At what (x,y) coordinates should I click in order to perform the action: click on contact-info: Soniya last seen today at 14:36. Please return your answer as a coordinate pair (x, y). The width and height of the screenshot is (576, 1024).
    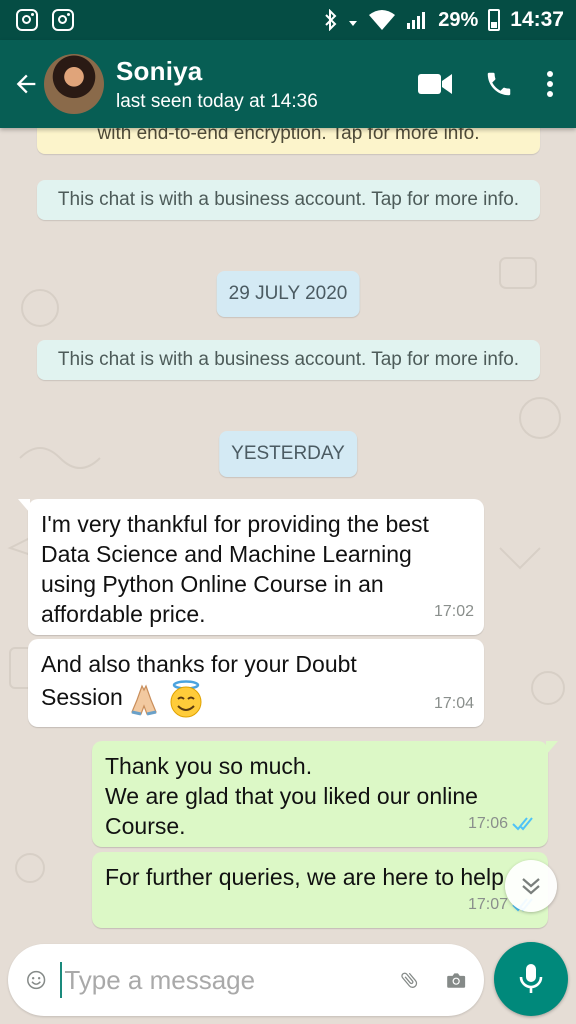
    Looking at the image, I should click on (267, 84).